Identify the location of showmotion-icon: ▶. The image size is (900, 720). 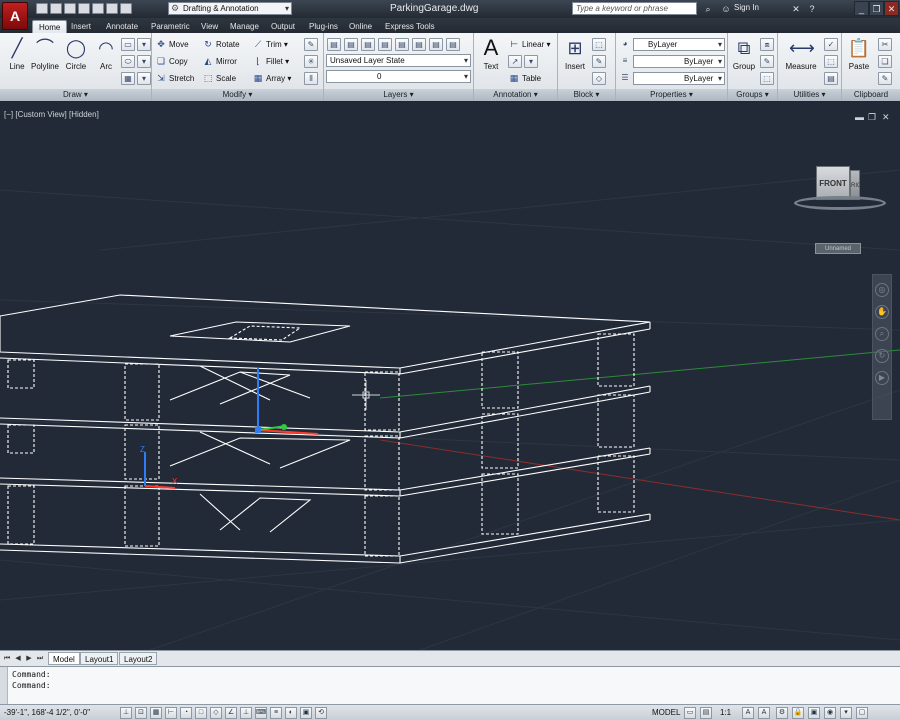
(882, 378).